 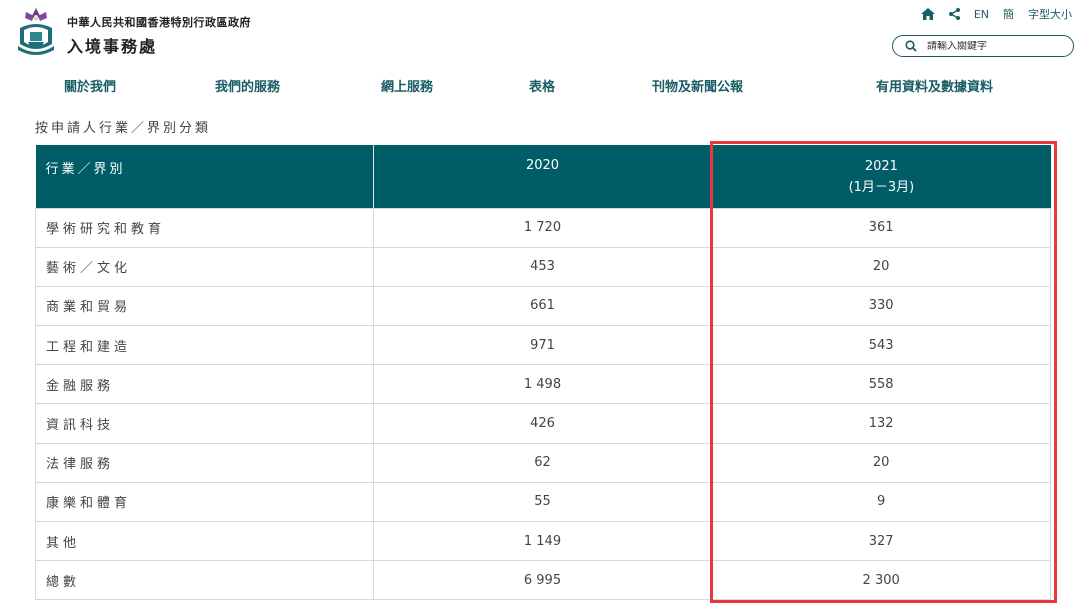 I want to click on row-2020-cell: 661, so click(x=542, y=306).